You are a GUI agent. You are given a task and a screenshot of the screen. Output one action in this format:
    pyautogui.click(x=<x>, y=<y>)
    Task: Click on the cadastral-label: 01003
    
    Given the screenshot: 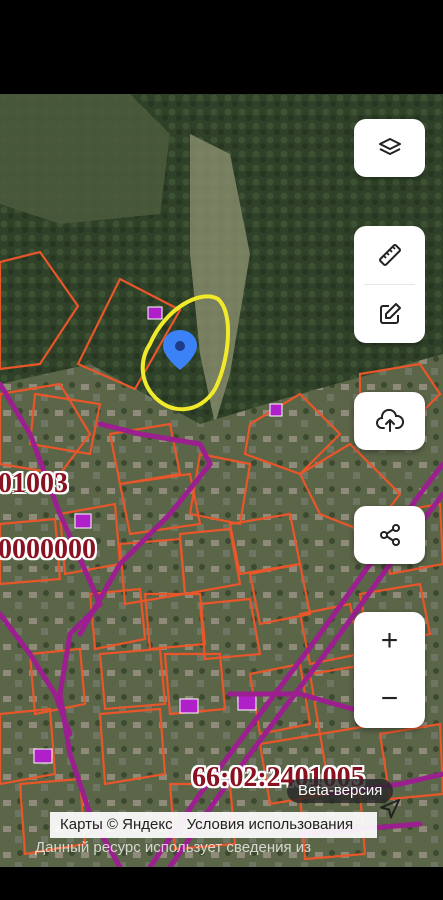 What is the action you would take?
    pyautogui.click(x=34, y=483)
    